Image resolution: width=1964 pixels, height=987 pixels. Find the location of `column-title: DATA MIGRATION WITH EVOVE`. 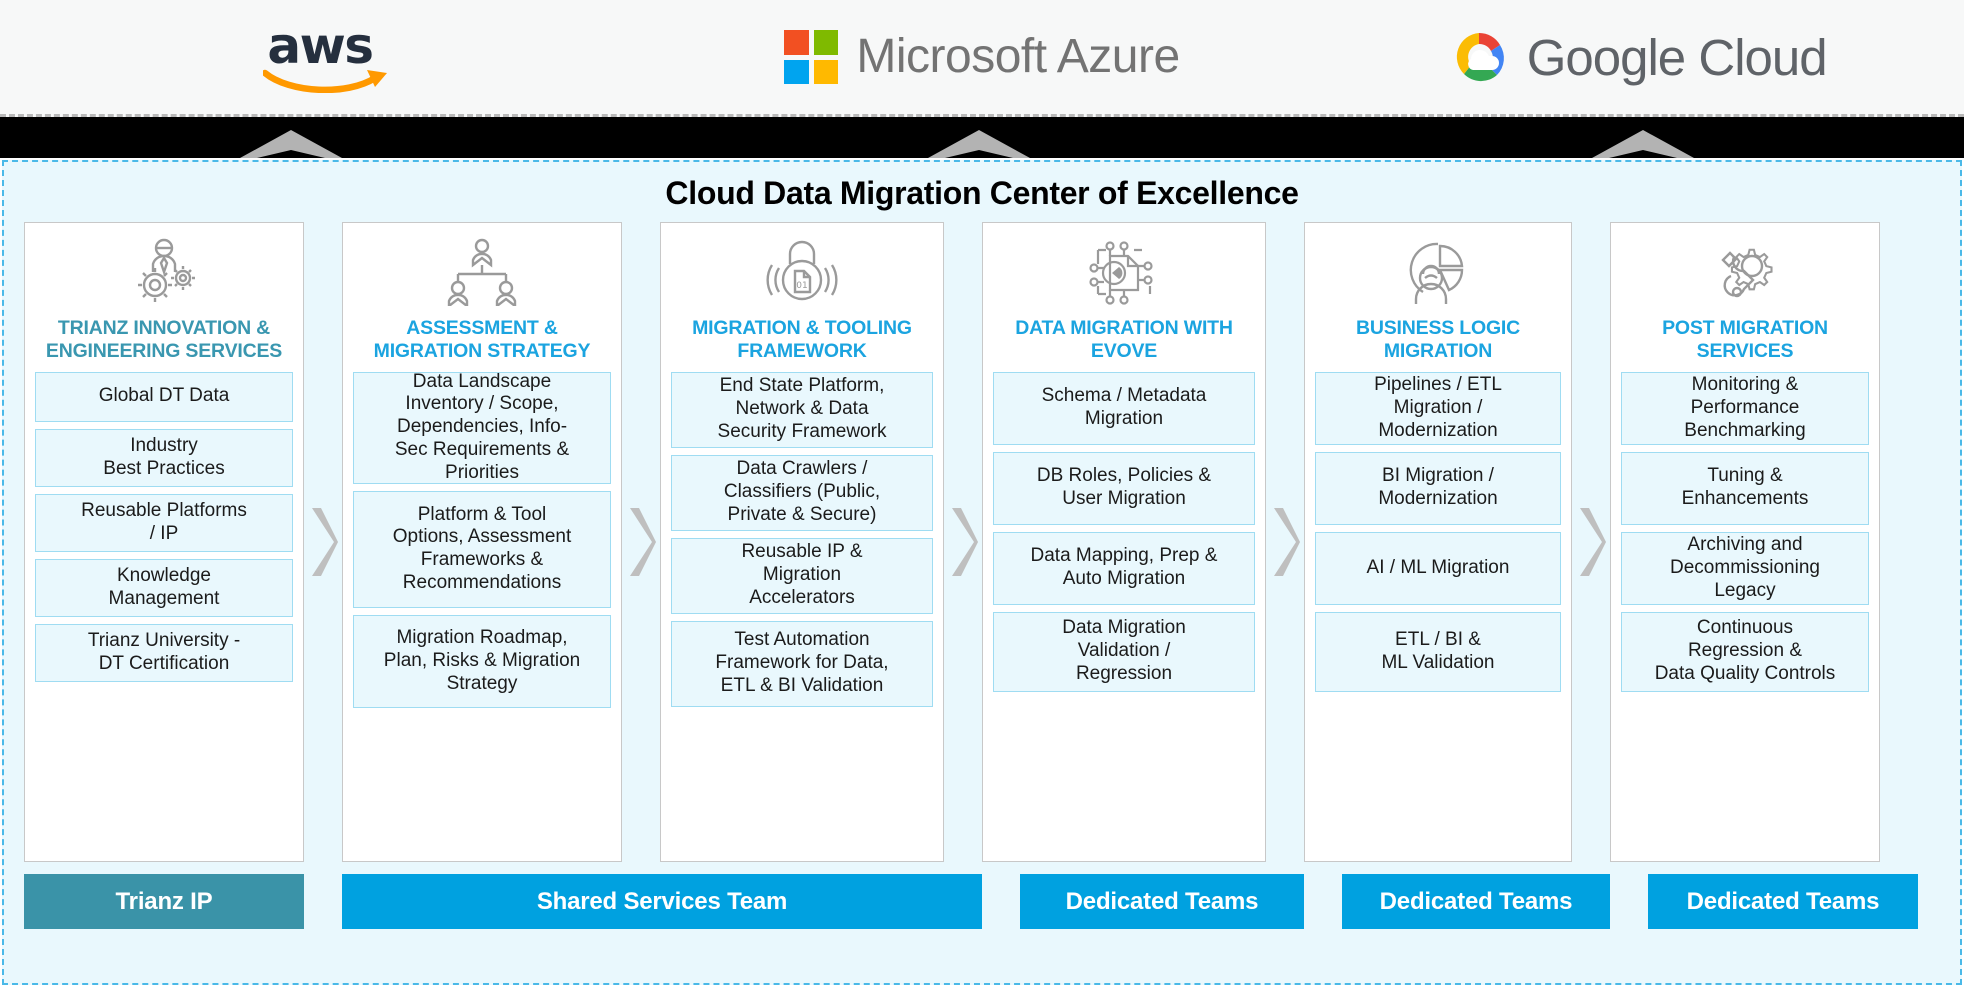

column-title: DATA MIGRATION WITH EVOVE is located at coordinates (1124, 339).